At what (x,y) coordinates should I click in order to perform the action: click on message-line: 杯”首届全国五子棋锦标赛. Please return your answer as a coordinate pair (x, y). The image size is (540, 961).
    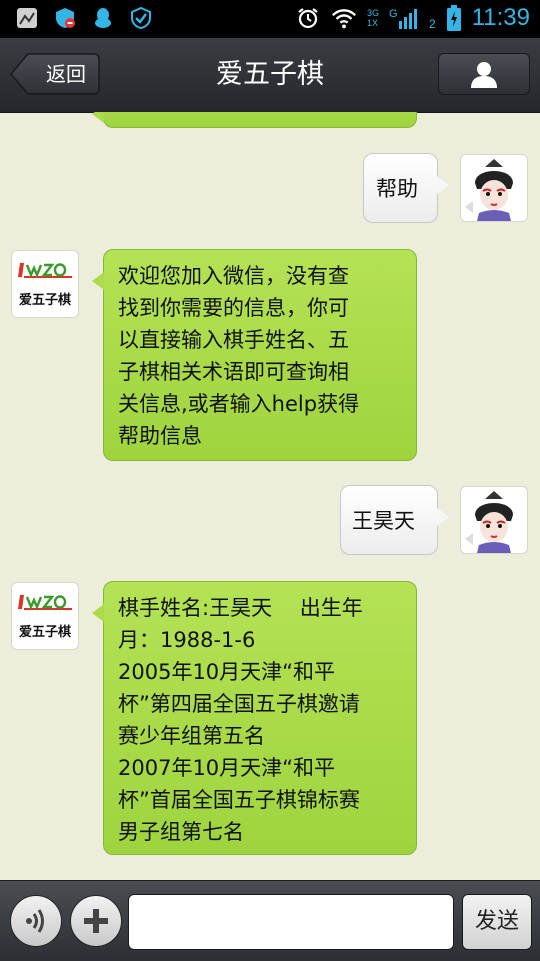
    Looking at the image, I should click on (239, 800).